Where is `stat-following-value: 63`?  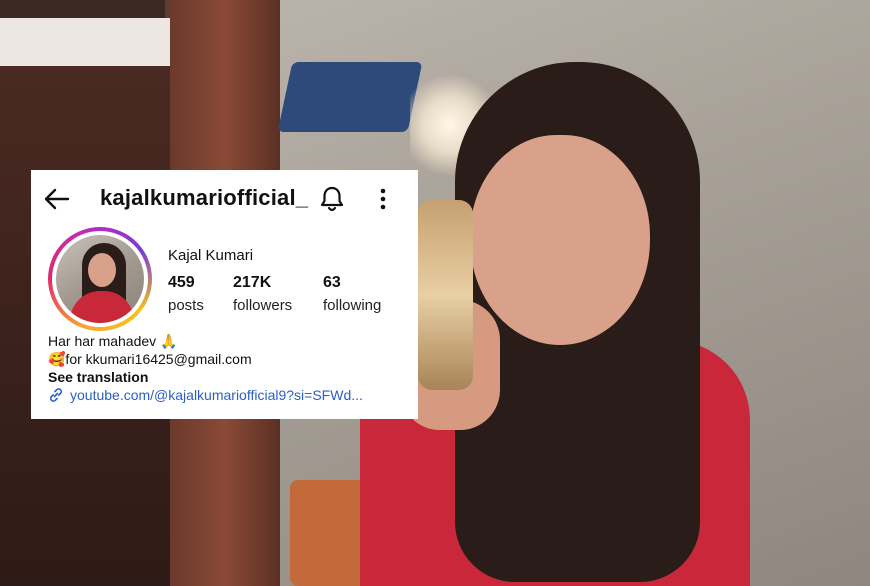
stat-following-value: 63 is located at coordinates (332, 282).